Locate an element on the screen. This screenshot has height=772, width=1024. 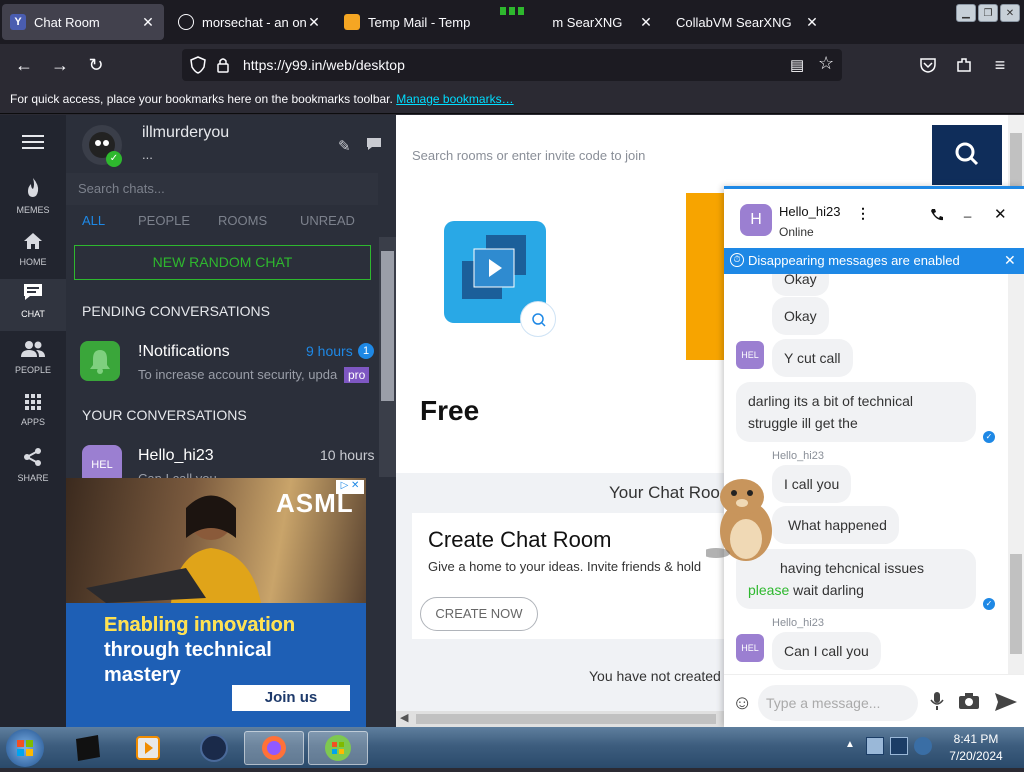
tray-network-icon is located at coordinates (875, 746).